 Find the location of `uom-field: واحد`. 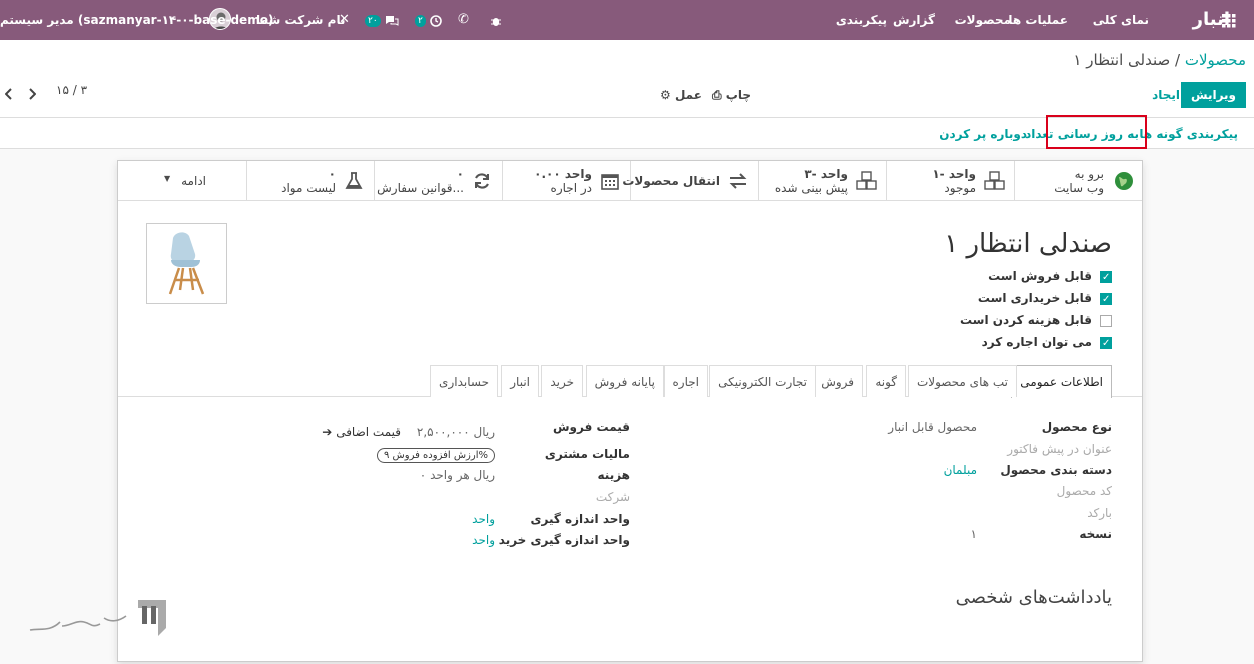

uom-field: واحد is located at coordinates (483, 519).